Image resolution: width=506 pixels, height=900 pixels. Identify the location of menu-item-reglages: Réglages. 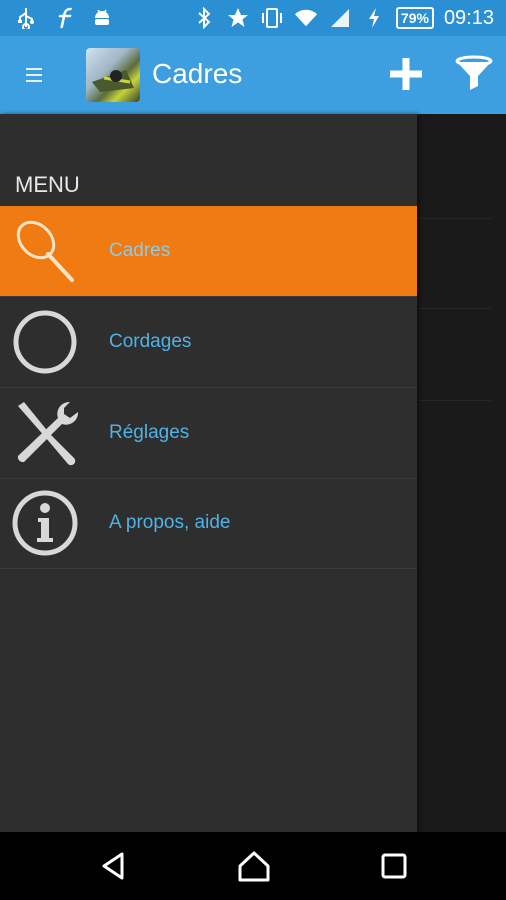
(208, 433).